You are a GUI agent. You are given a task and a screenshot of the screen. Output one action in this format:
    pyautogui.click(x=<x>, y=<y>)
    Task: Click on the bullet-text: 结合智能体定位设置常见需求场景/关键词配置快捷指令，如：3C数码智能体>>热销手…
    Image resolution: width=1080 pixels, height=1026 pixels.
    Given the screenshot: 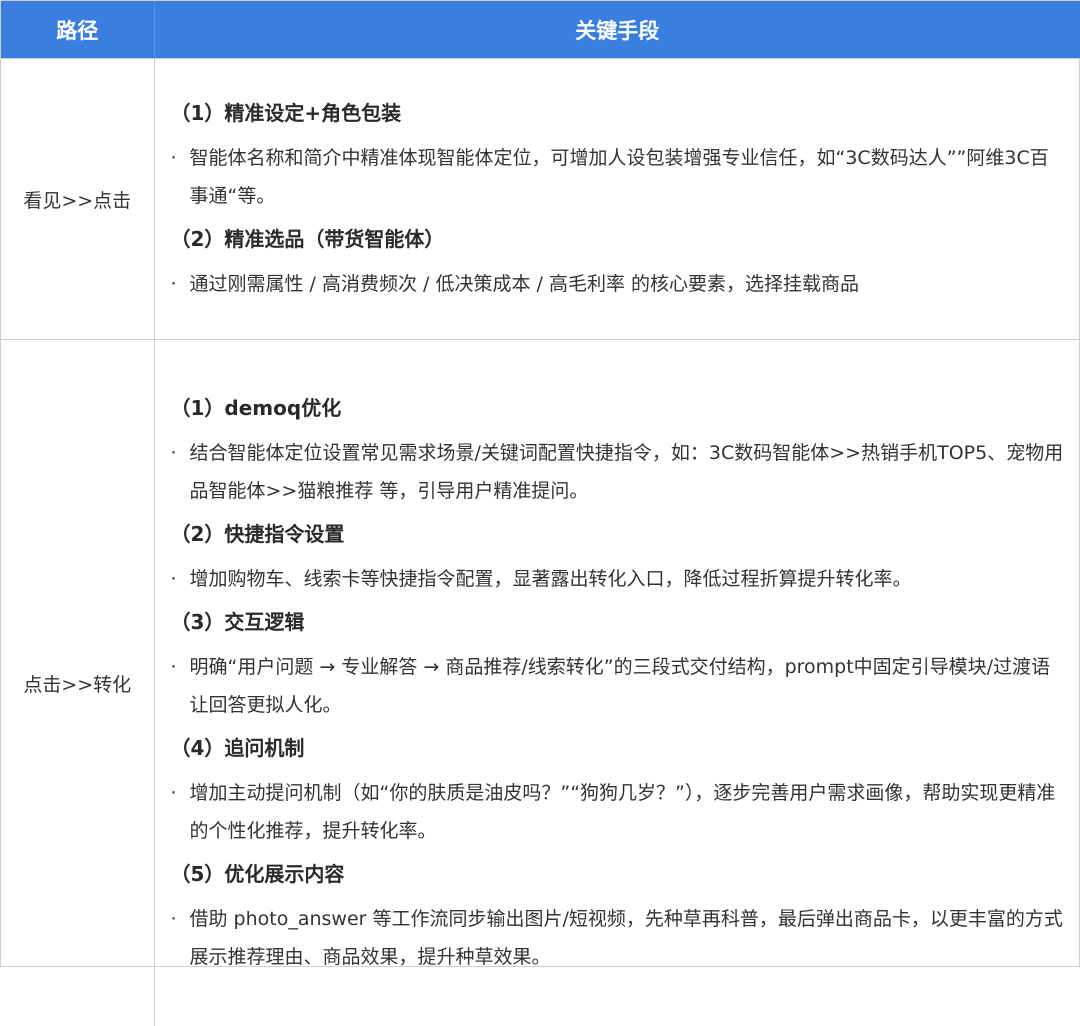 What is the action you would take?
    pyautogui.click(x=627, y=472)
    